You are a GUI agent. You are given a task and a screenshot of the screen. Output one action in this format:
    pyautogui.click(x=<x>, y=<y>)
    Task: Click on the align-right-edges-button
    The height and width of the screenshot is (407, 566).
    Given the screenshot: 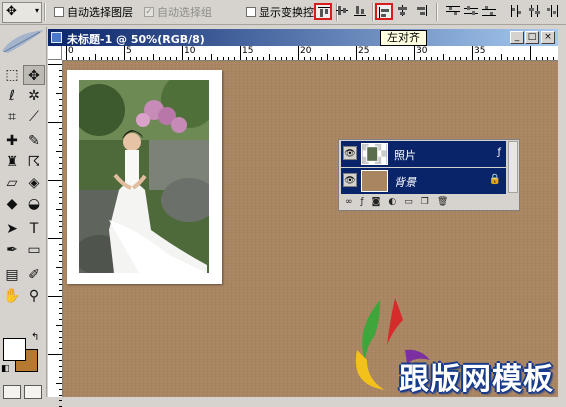 What is the action you would take?
    pyautogui.click(x=422, y=11)
    